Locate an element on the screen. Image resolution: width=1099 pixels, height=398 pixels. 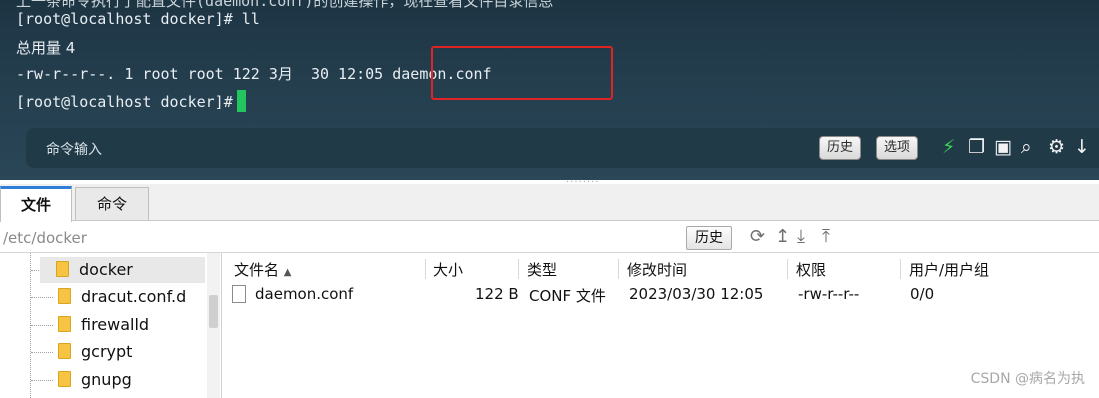
tree-item-label: gcrypt is located at coordinates (107, 351).